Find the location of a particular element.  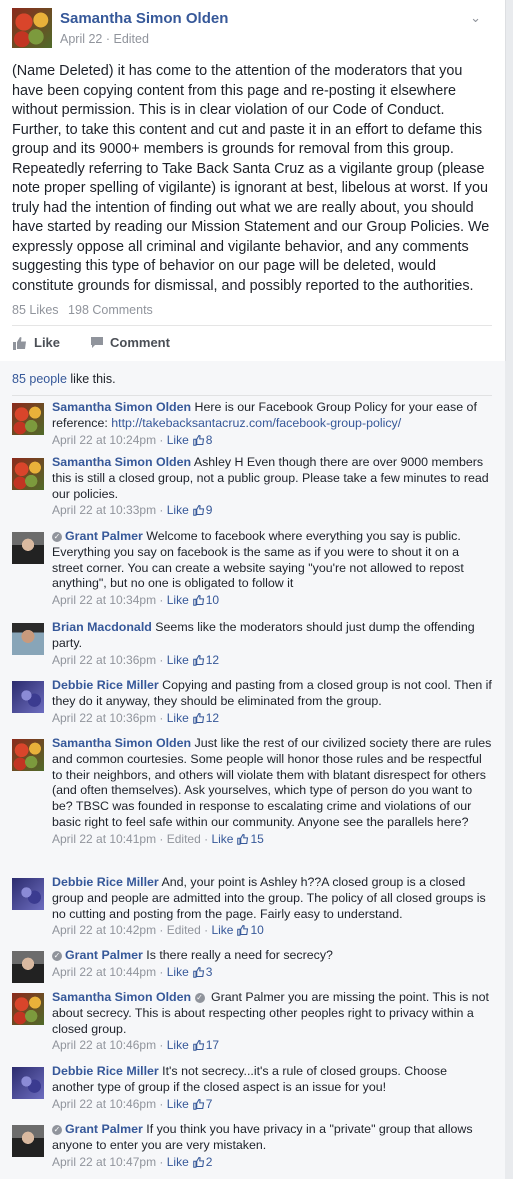

comment-button: Comment is located at coordinates (130, 342).